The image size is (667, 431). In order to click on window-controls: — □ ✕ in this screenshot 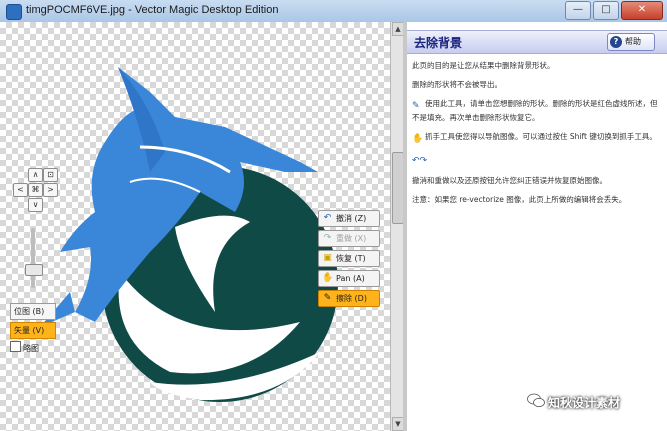, I will do `click(614, 10)`.